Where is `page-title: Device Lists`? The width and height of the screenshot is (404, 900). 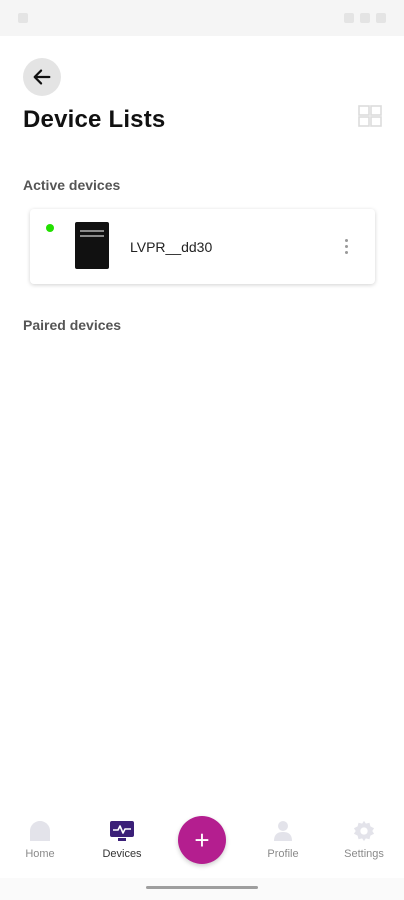 page-title: Device Lists is located at coordinates (94, 119).